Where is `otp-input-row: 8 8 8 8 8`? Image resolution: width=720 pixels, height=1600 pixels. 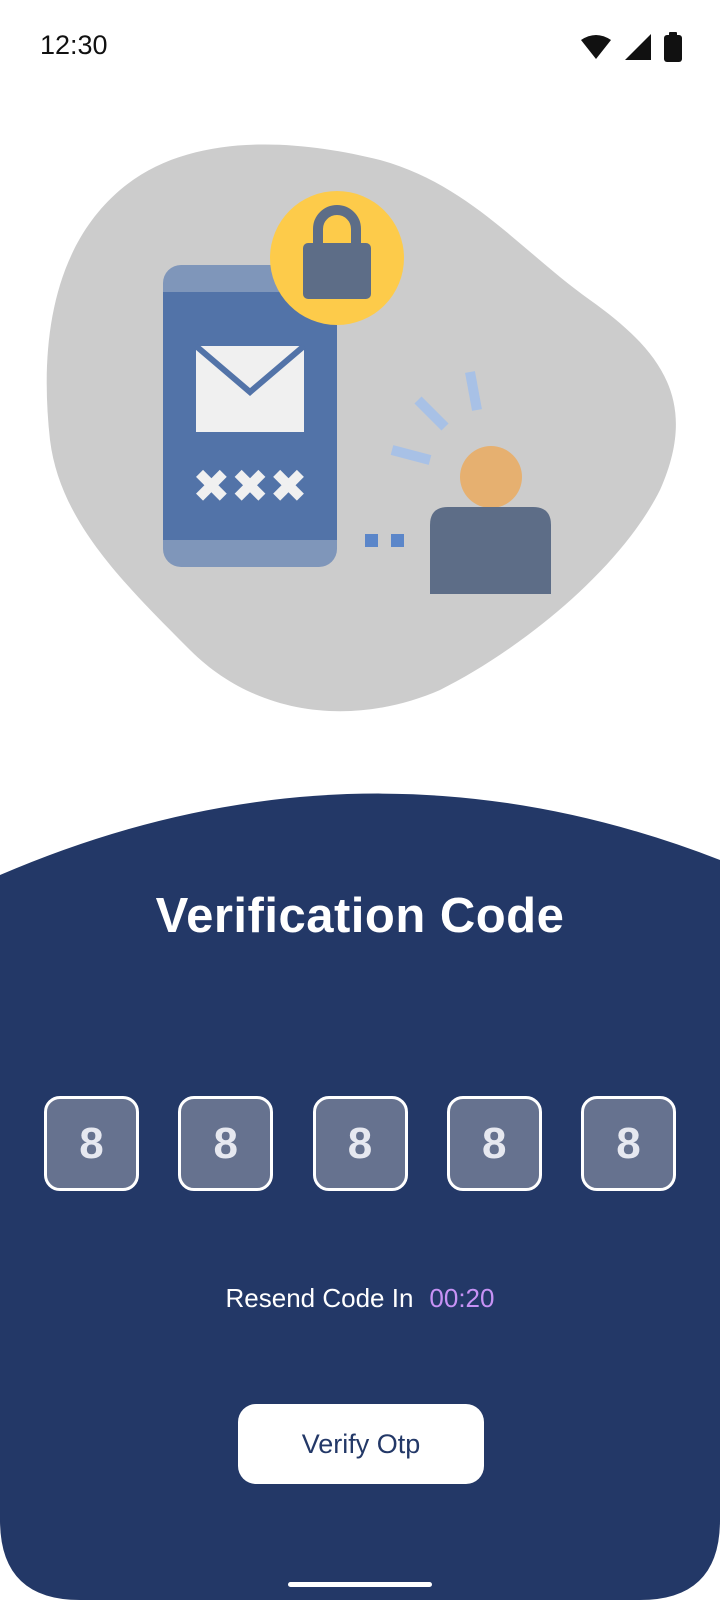
otp-input-row: 8 8 8 8 8 is located at coordinates (360, 1146).